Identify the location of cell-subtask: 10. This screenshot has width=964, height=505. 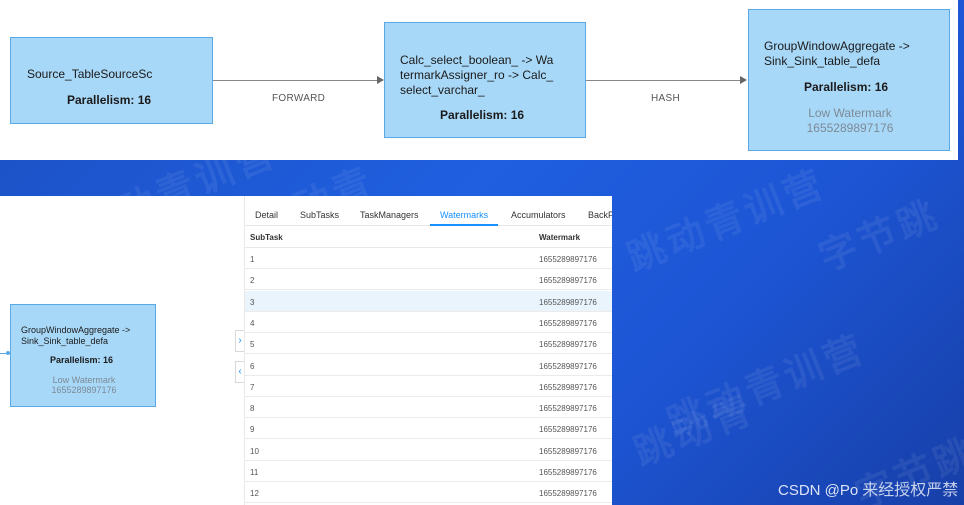
(254, 451).